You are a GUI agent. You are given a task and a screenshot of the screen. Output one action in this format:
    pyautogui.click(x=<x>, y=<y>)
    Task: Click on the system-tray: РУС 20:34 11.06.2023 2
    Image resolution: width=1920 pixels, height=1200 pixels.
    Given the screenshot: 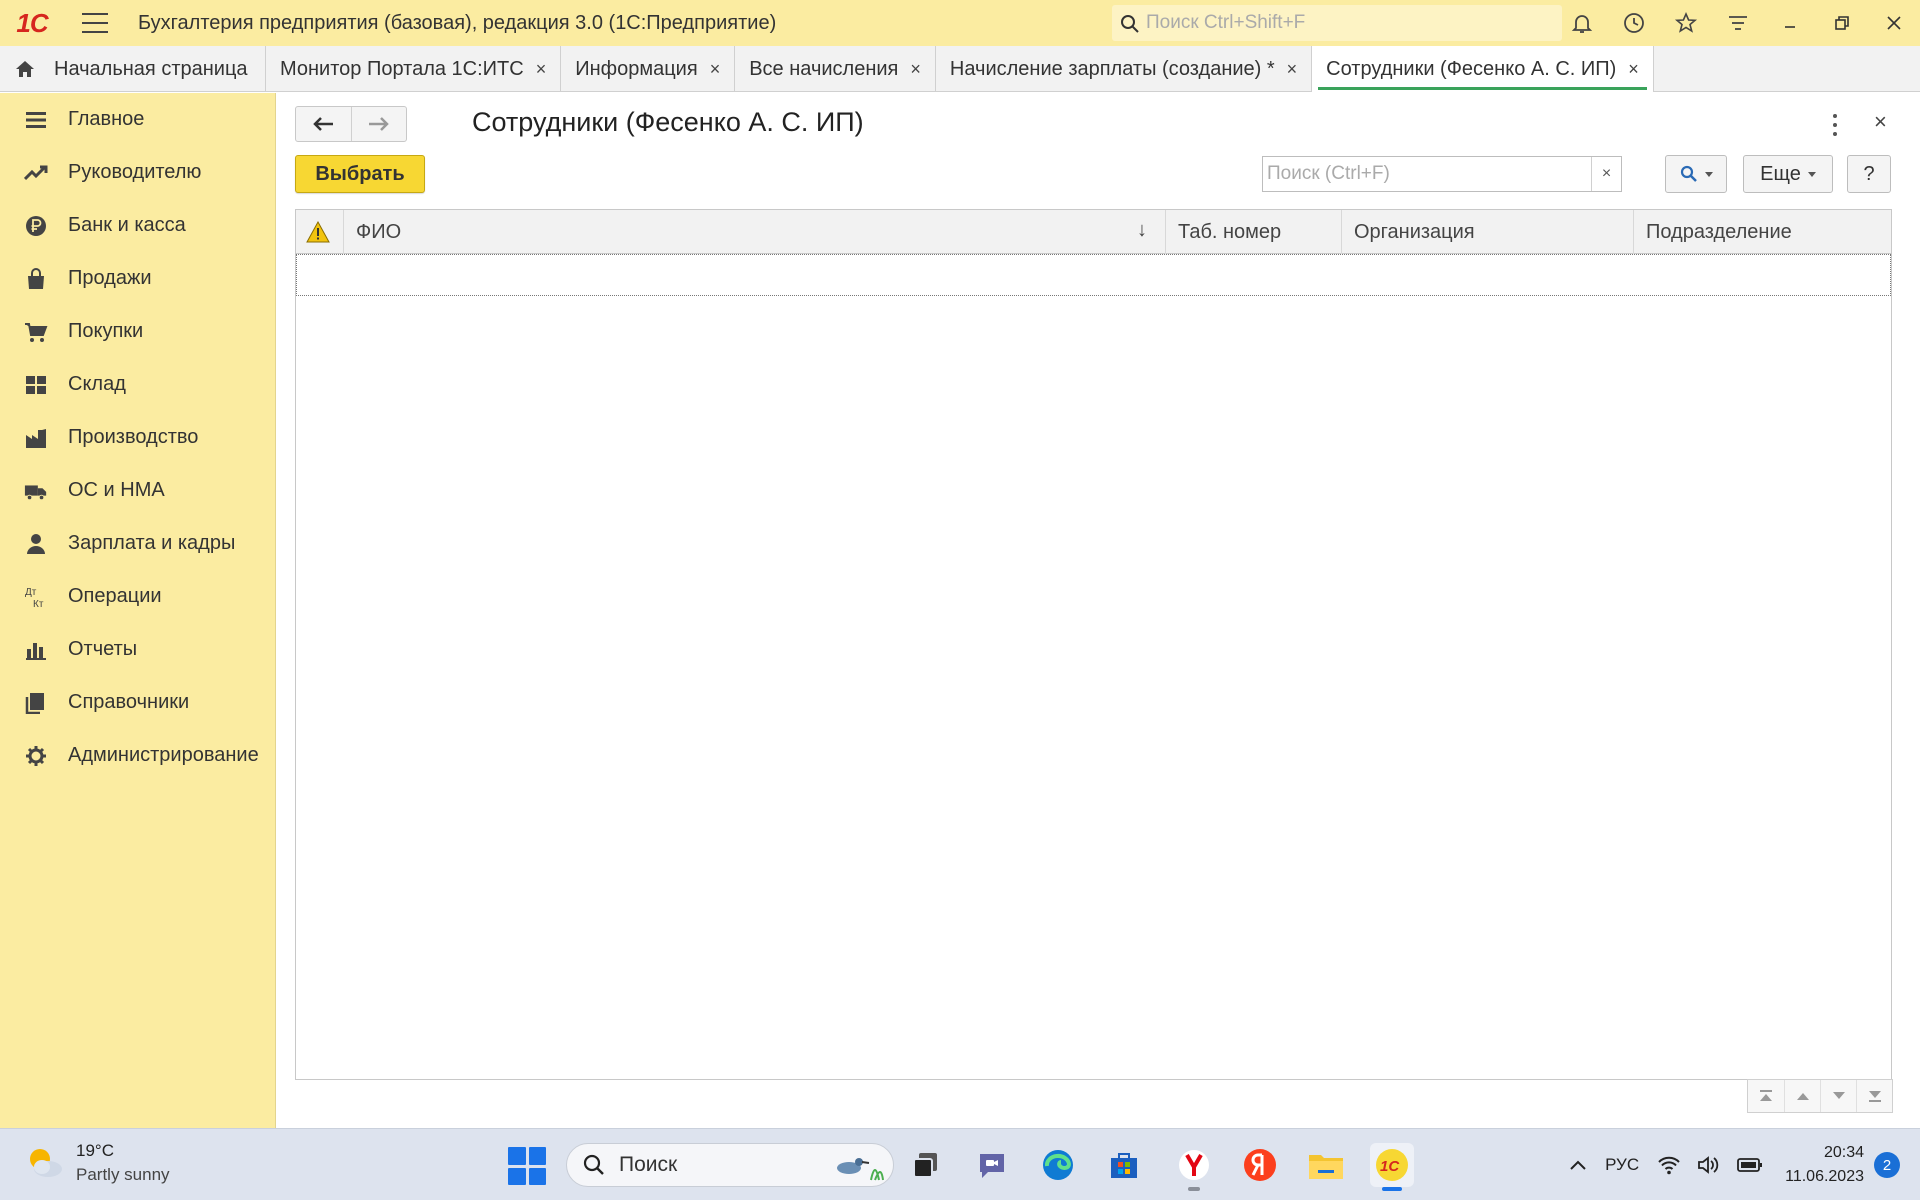 What is the action you would take?
    pyautogui.click(x=1740, y=1164)
    